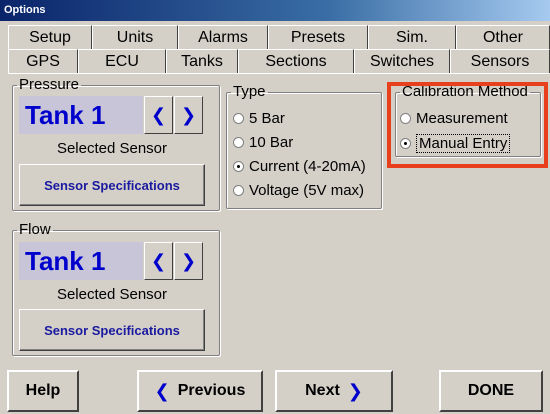 Image resolution: width=550 pixels, height=414 pixels. I want to click on type-10bar-radio: 10 Bar, so click(263, 142).